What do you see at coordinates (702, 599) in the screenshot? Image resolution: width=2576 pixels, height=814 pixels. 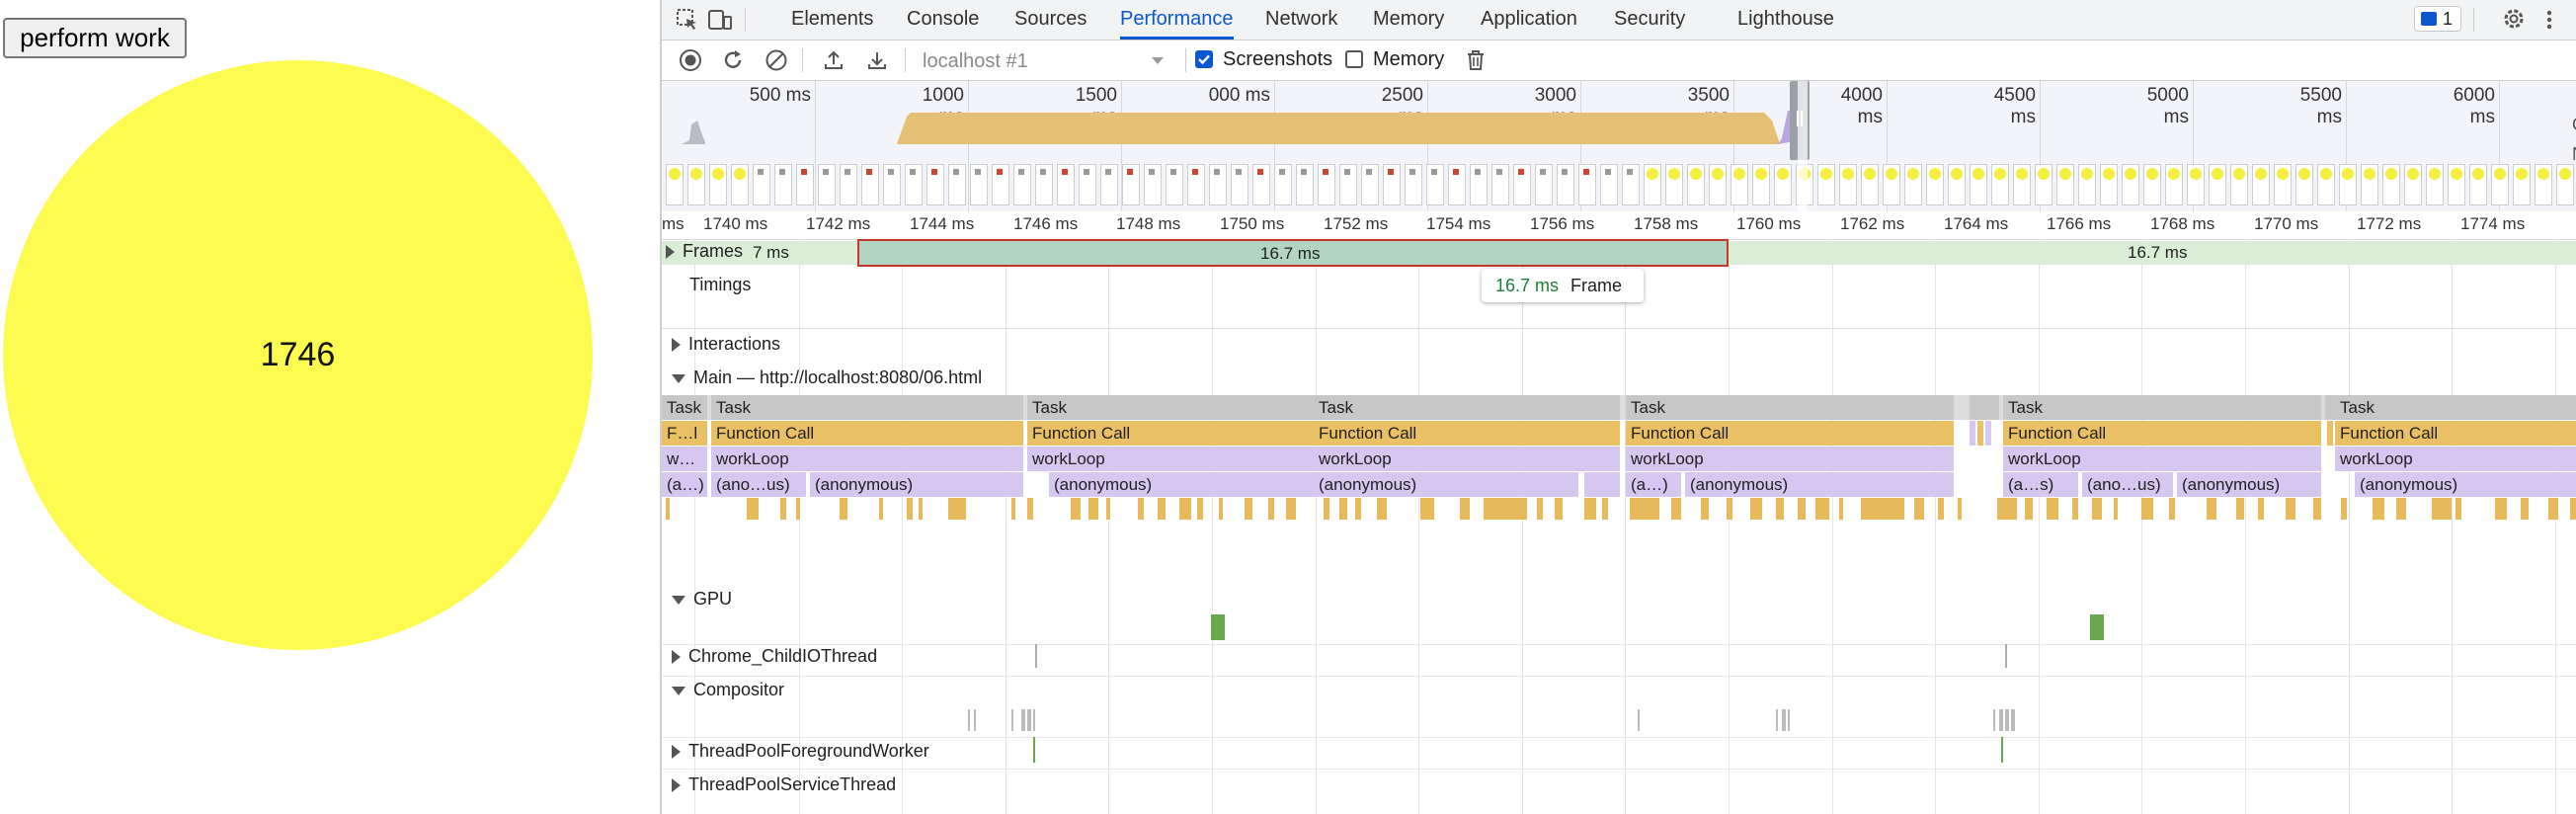 I see `gpu-track-label: GPU` at bounding box center [702, 599].